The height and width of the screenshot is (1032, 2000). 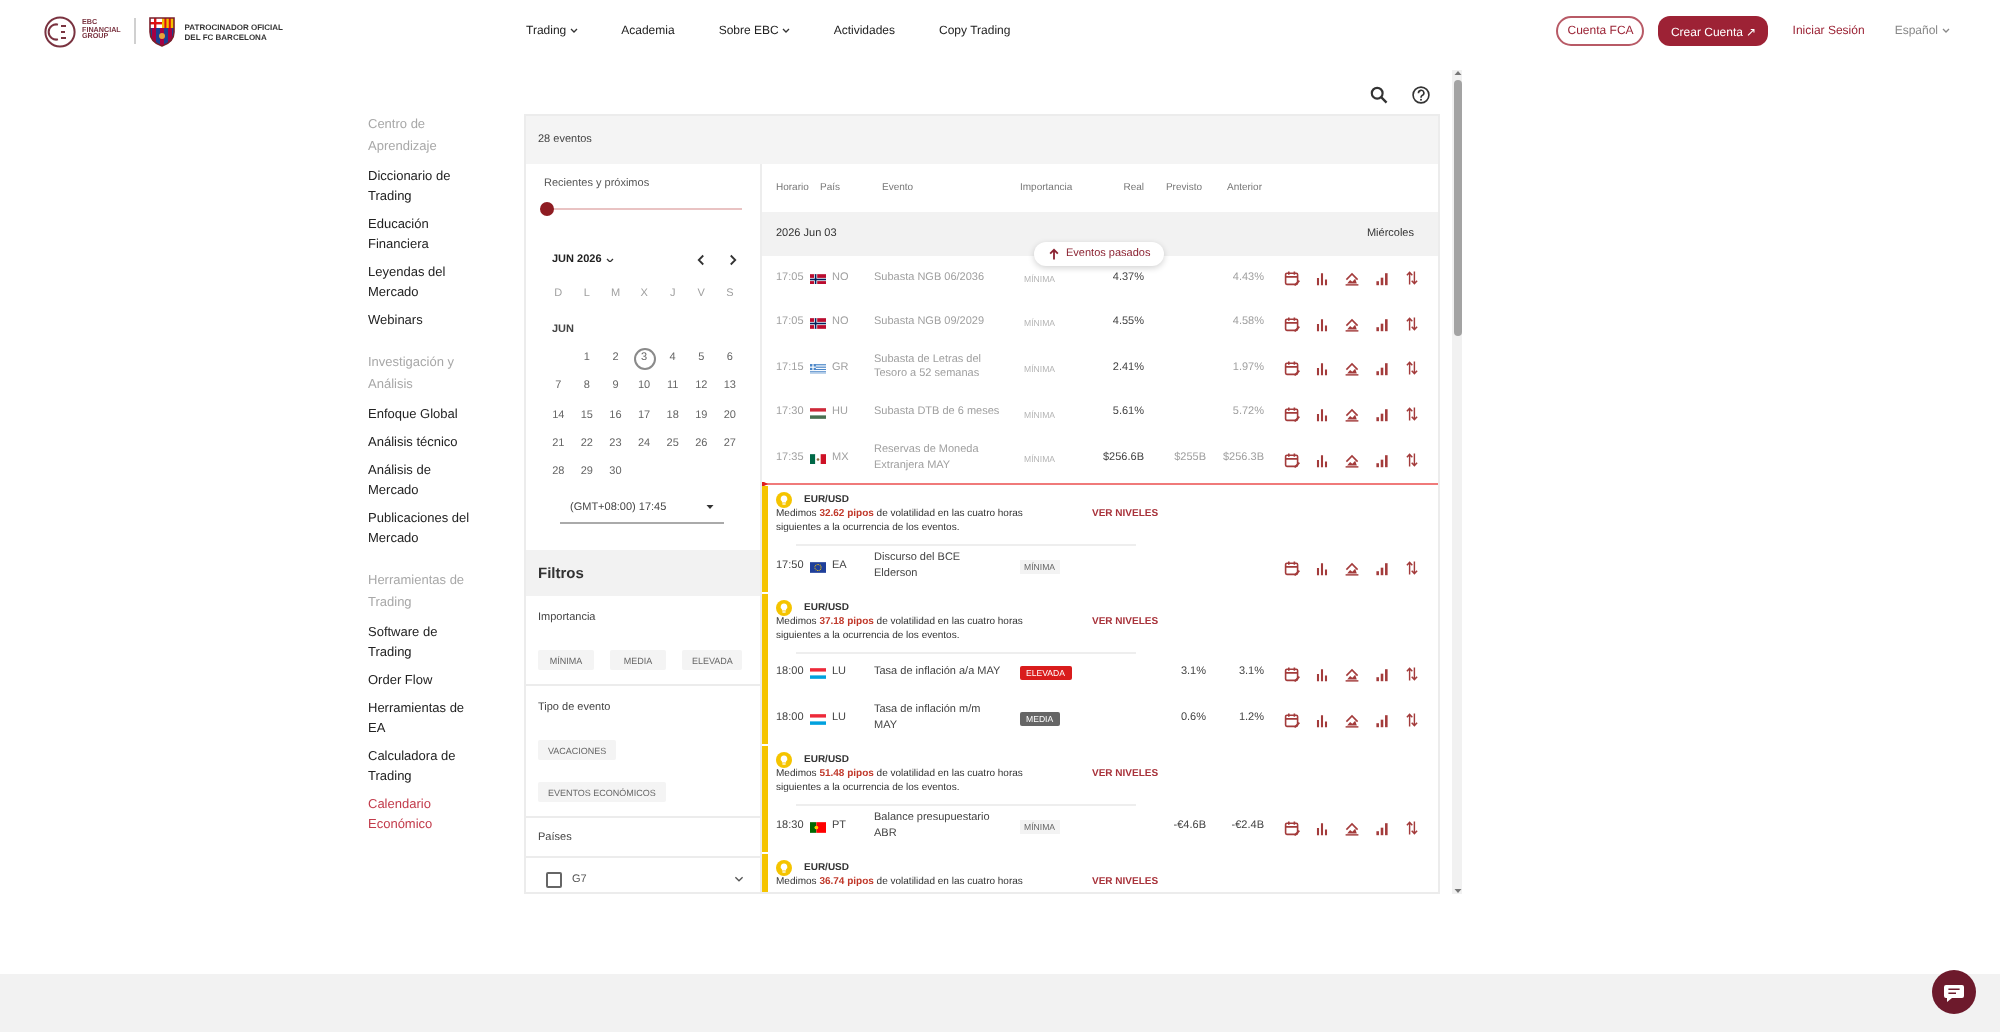 I want to click on checkbox, so click(x=554, y=879).